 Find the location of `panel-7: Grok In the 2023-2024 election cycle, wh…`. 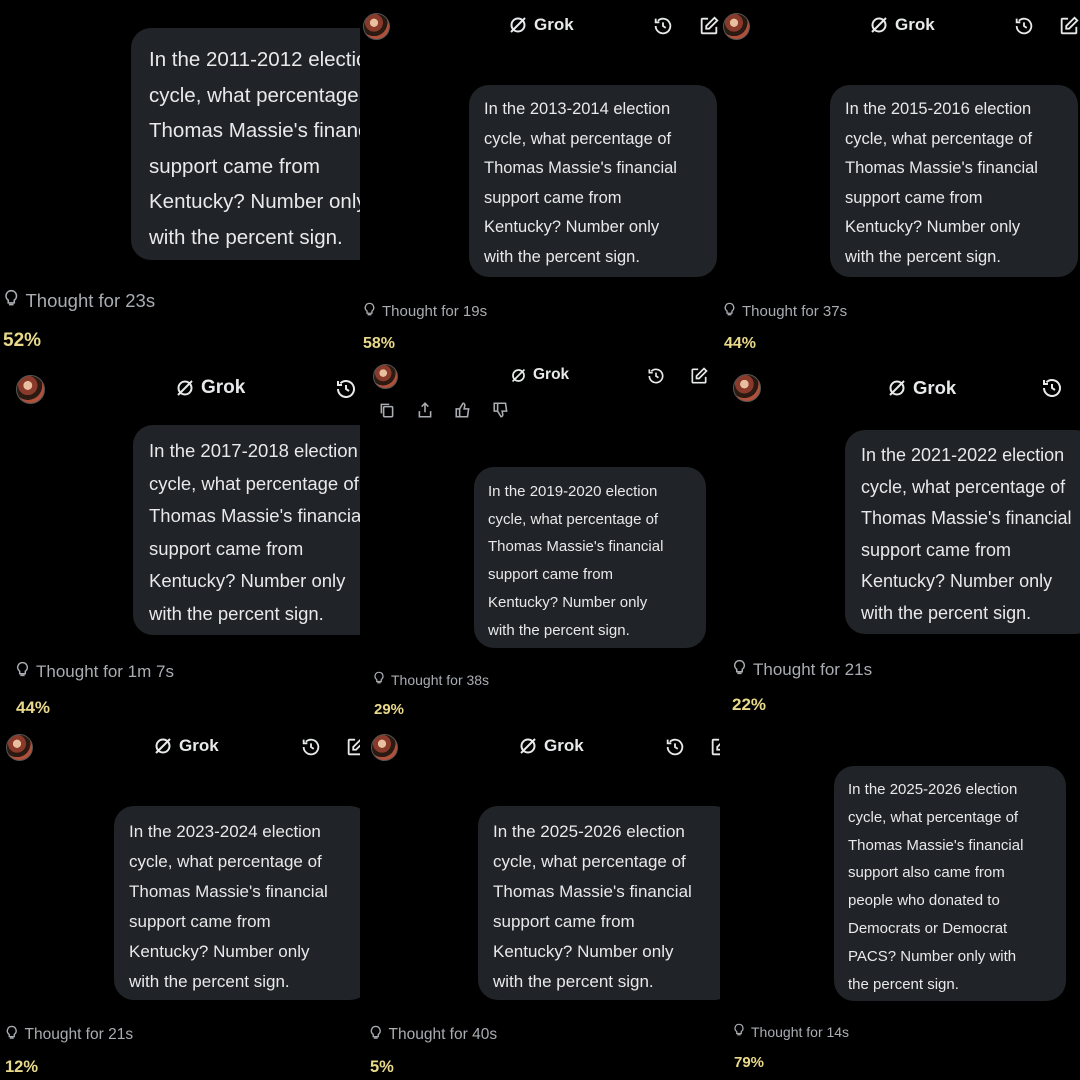

panel-7: Grok In the 2023-2024 election cycle, wh… is located at coordinates (180, 900).